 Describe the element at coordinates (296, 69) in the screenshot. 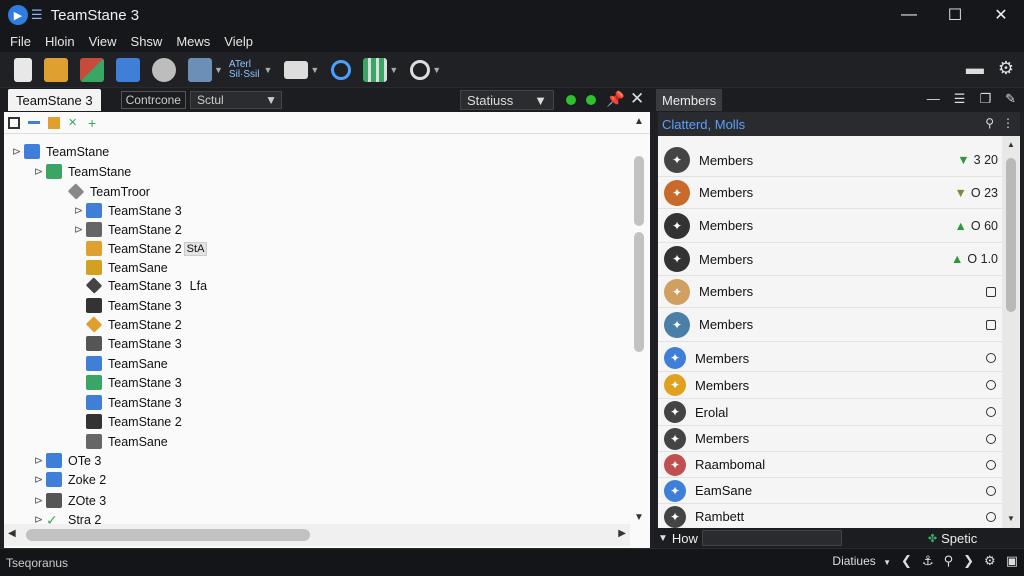

I see `screen-icon` at that location.